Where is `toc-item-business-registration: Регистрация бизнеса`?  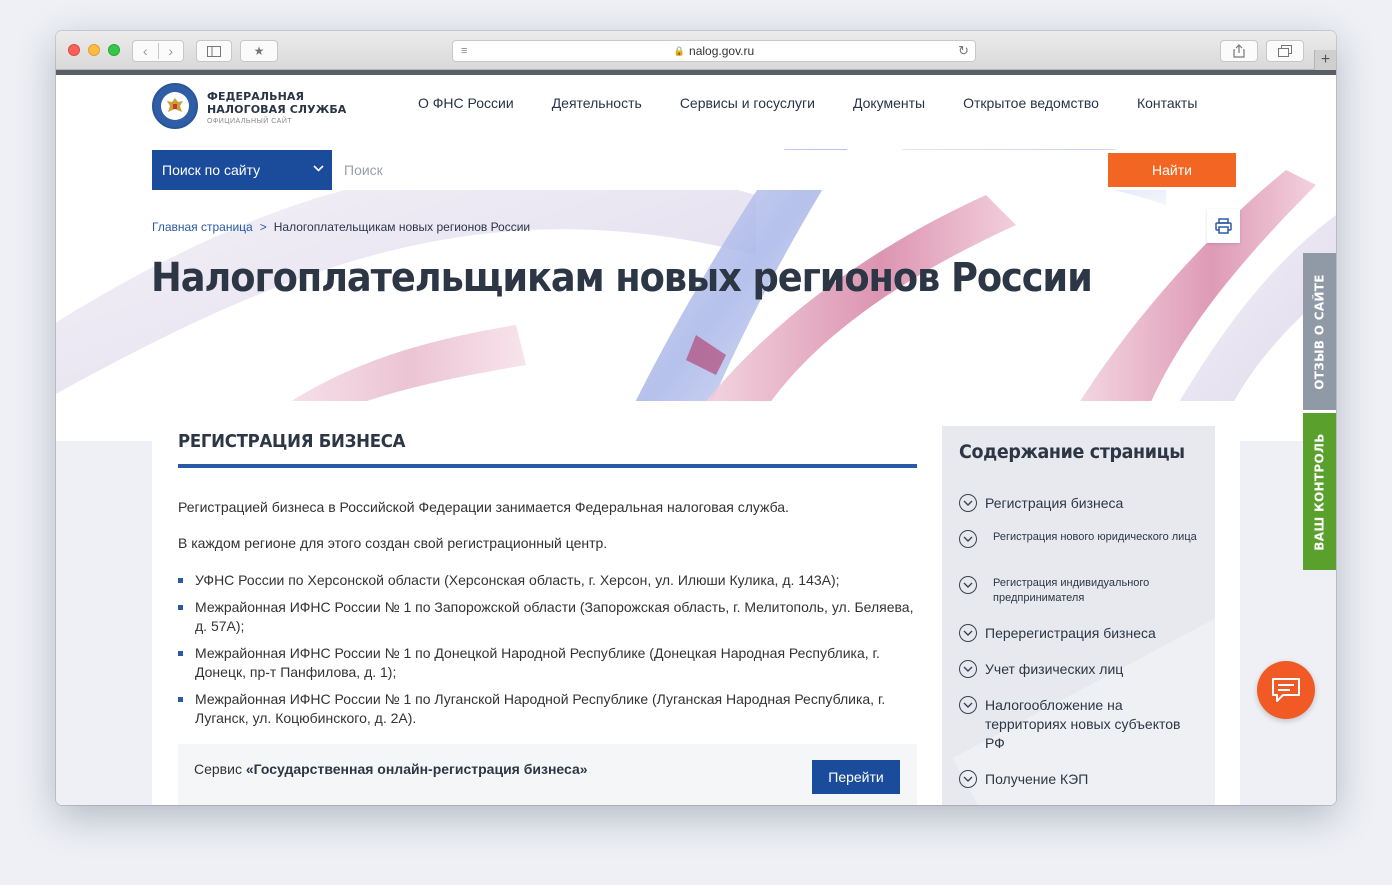 toc-item-business-registration: Регистрация бизнеса is located at coordinates (1041, 503).